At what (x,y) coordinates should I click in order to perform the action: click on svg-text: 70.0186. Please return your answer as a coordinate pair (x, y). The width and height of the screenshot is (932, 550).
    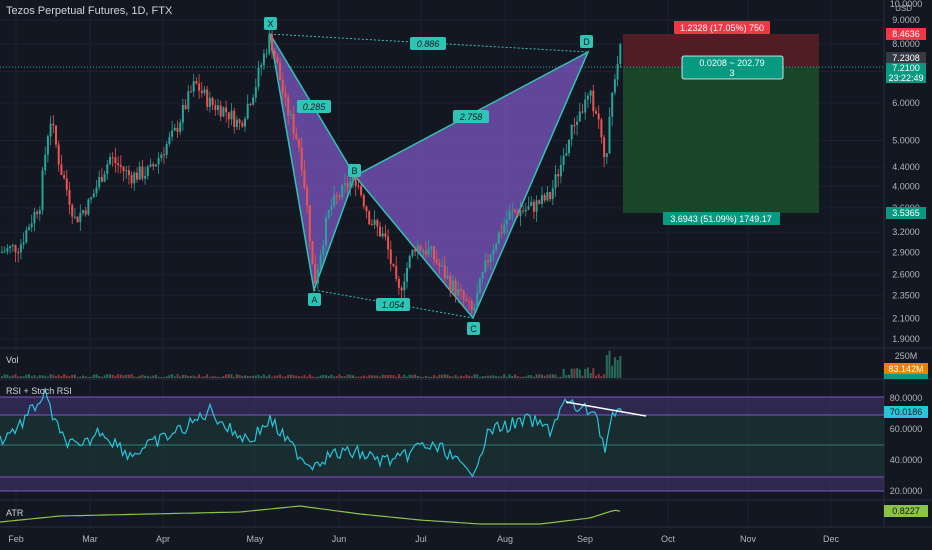
    Looking at the image, I should click on (906, 412).